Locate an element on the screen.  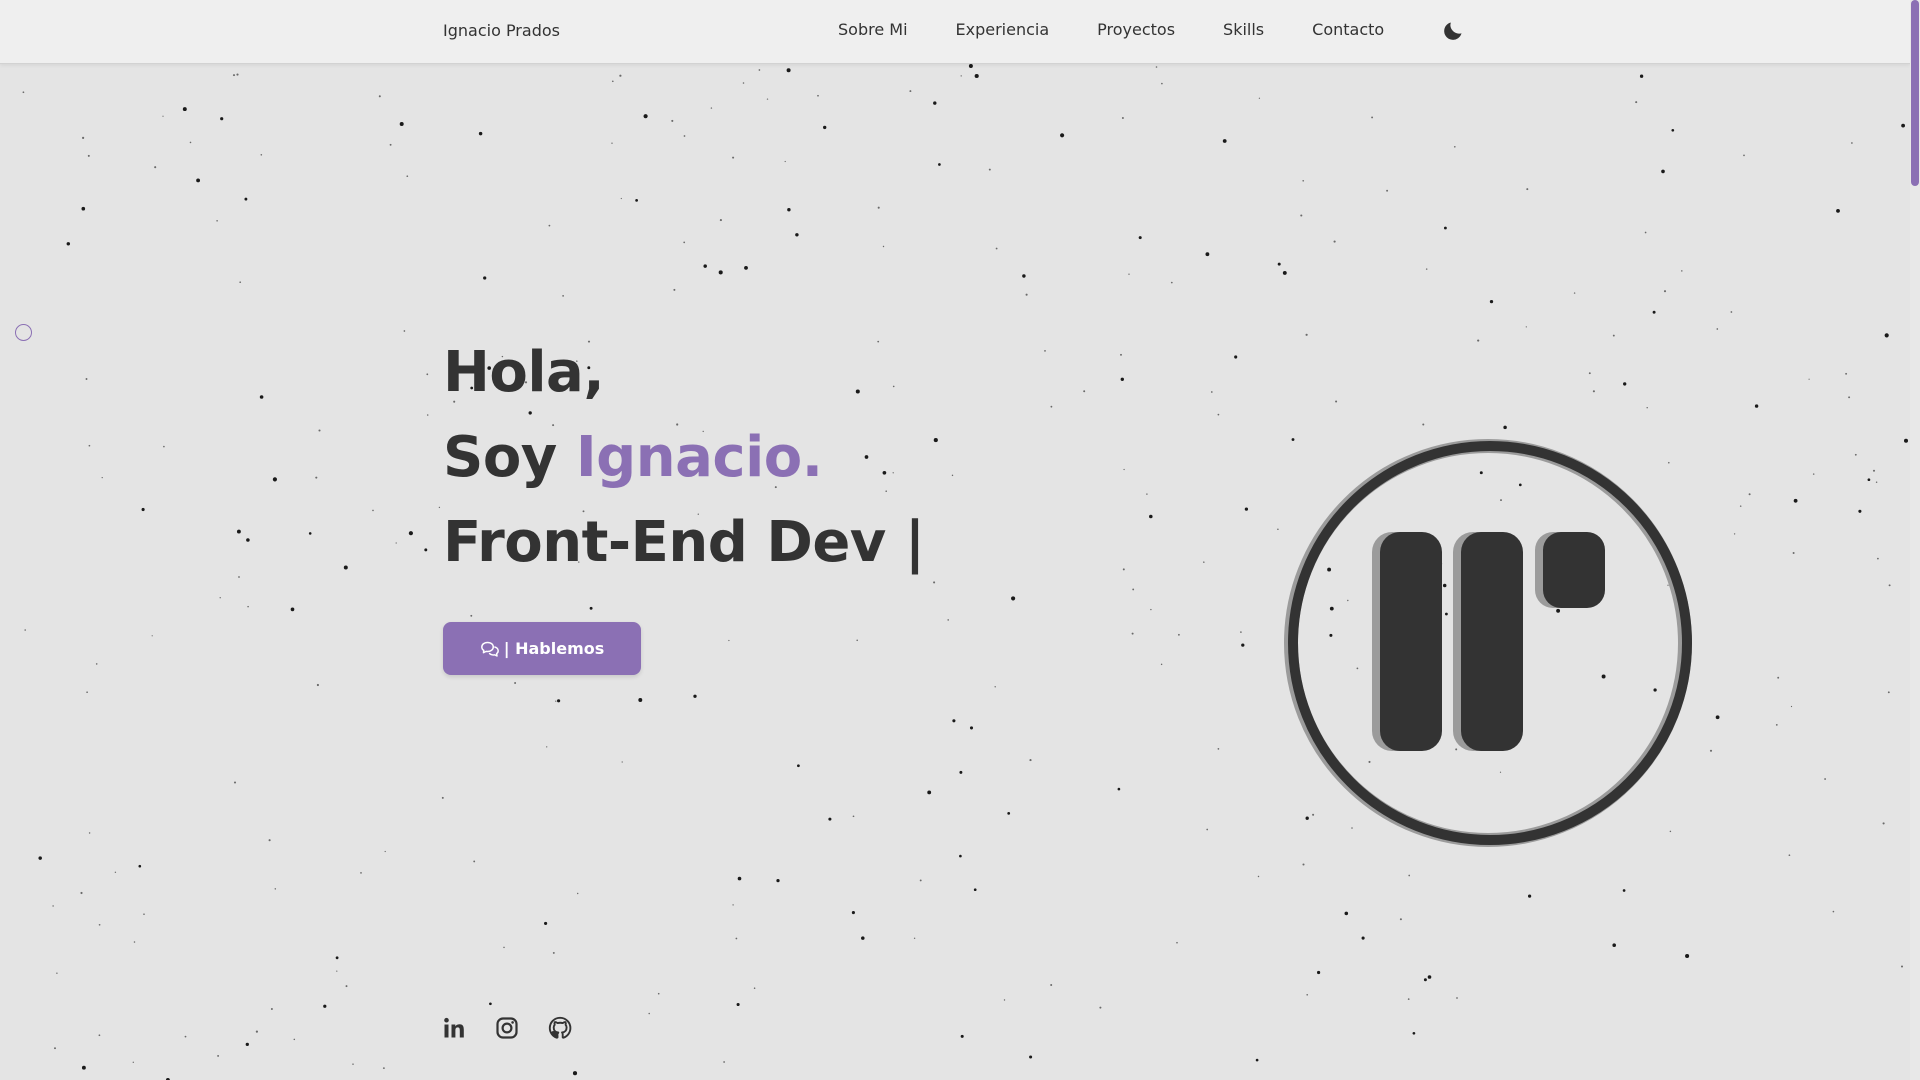
instagram-icon is located at coordinates (507, 1028).